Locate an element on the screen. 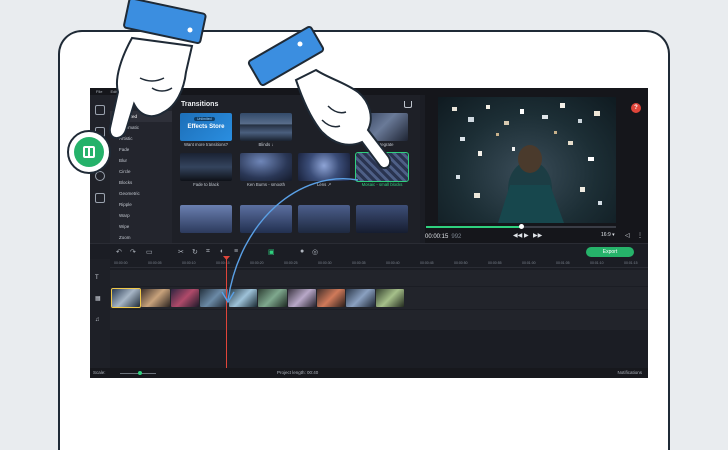 Image resolution: width=728 pixels, height=450 pixels. pointing-hand-left is located at coordinates (157, 69).